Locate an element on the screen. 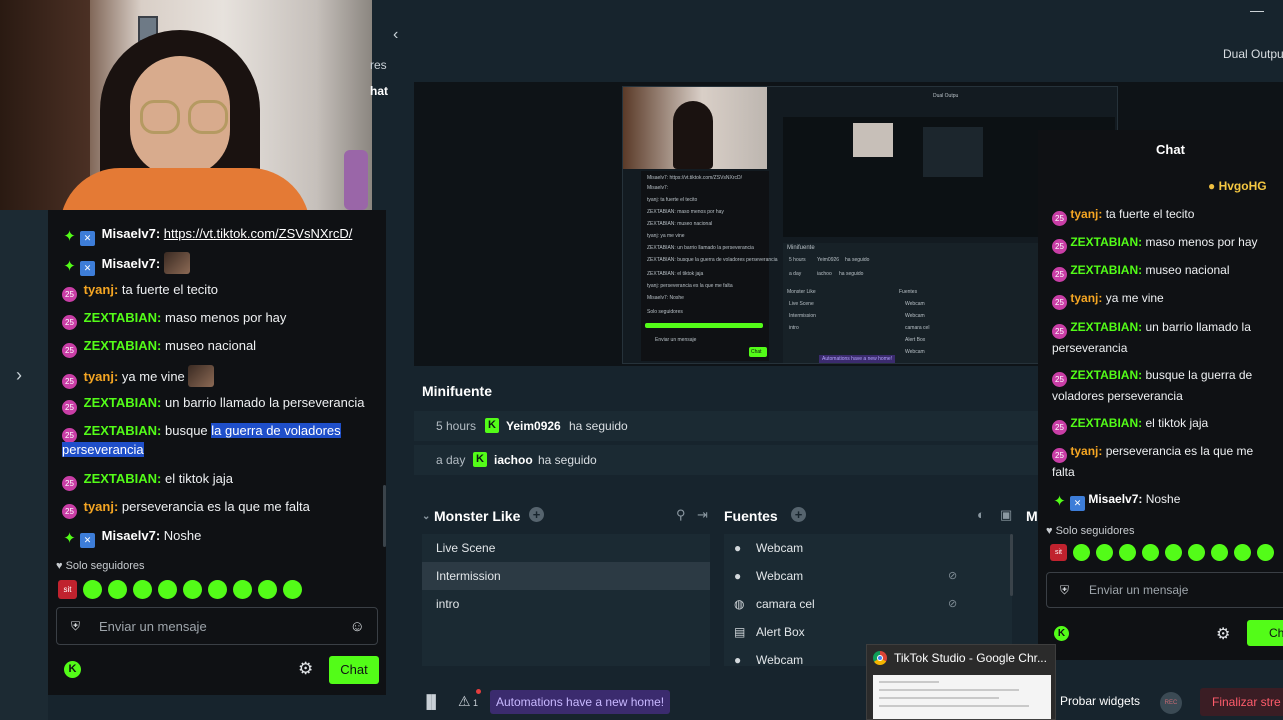  collapse-chevron-icon: ‹ is located at coordinates (395, 35).